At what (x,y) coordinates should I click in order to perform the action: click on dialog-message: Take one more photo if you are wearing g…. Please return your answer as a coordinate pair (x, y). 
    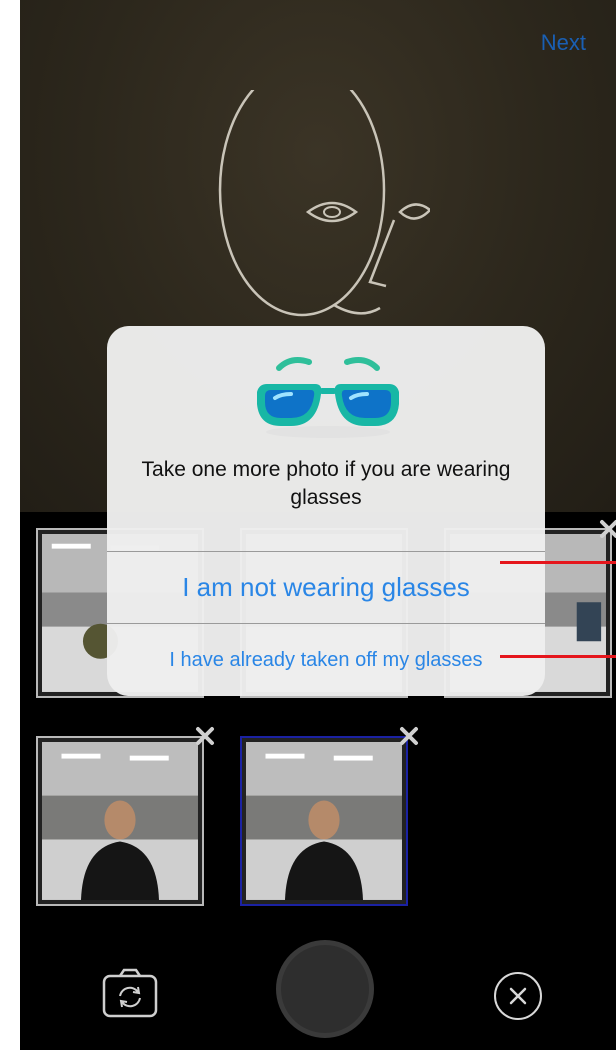
    Looking at the image, I should click on (326, 483).